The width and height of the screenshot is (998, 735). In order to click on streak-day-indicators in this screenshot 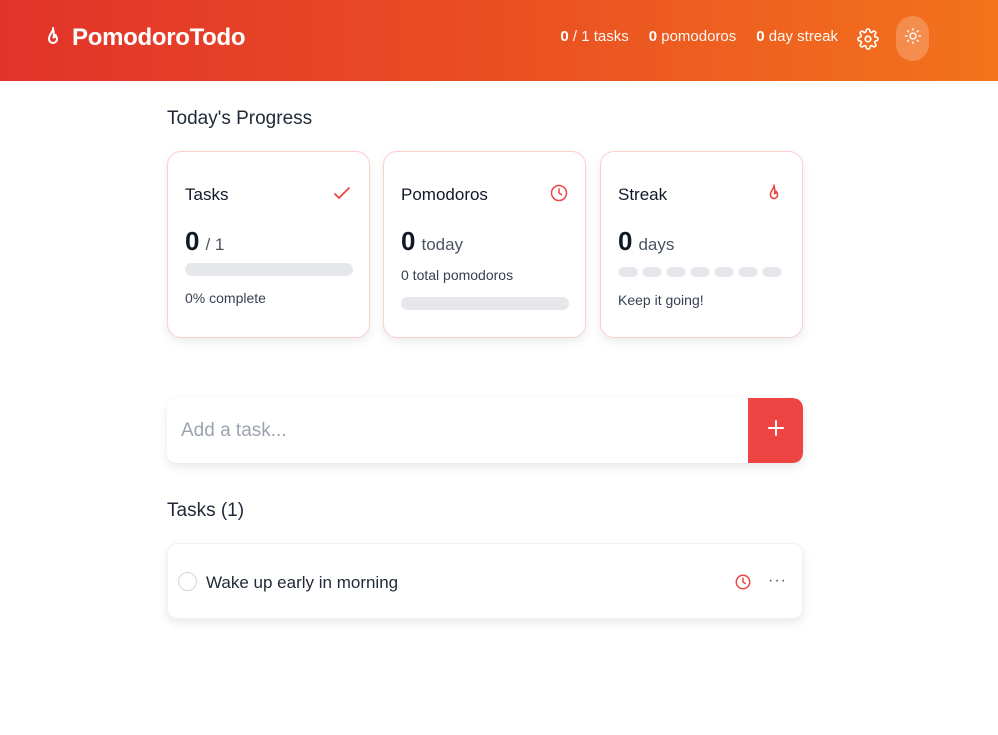, I will do `click(700, 272)`.